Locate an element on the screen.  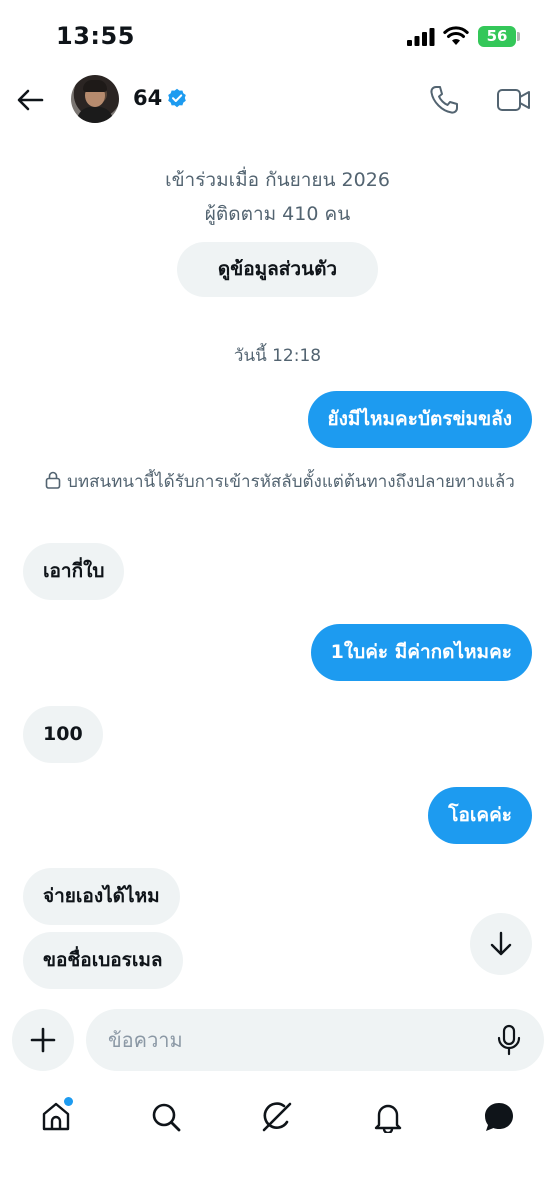
search-icon is located at coordinates (166, 1117).